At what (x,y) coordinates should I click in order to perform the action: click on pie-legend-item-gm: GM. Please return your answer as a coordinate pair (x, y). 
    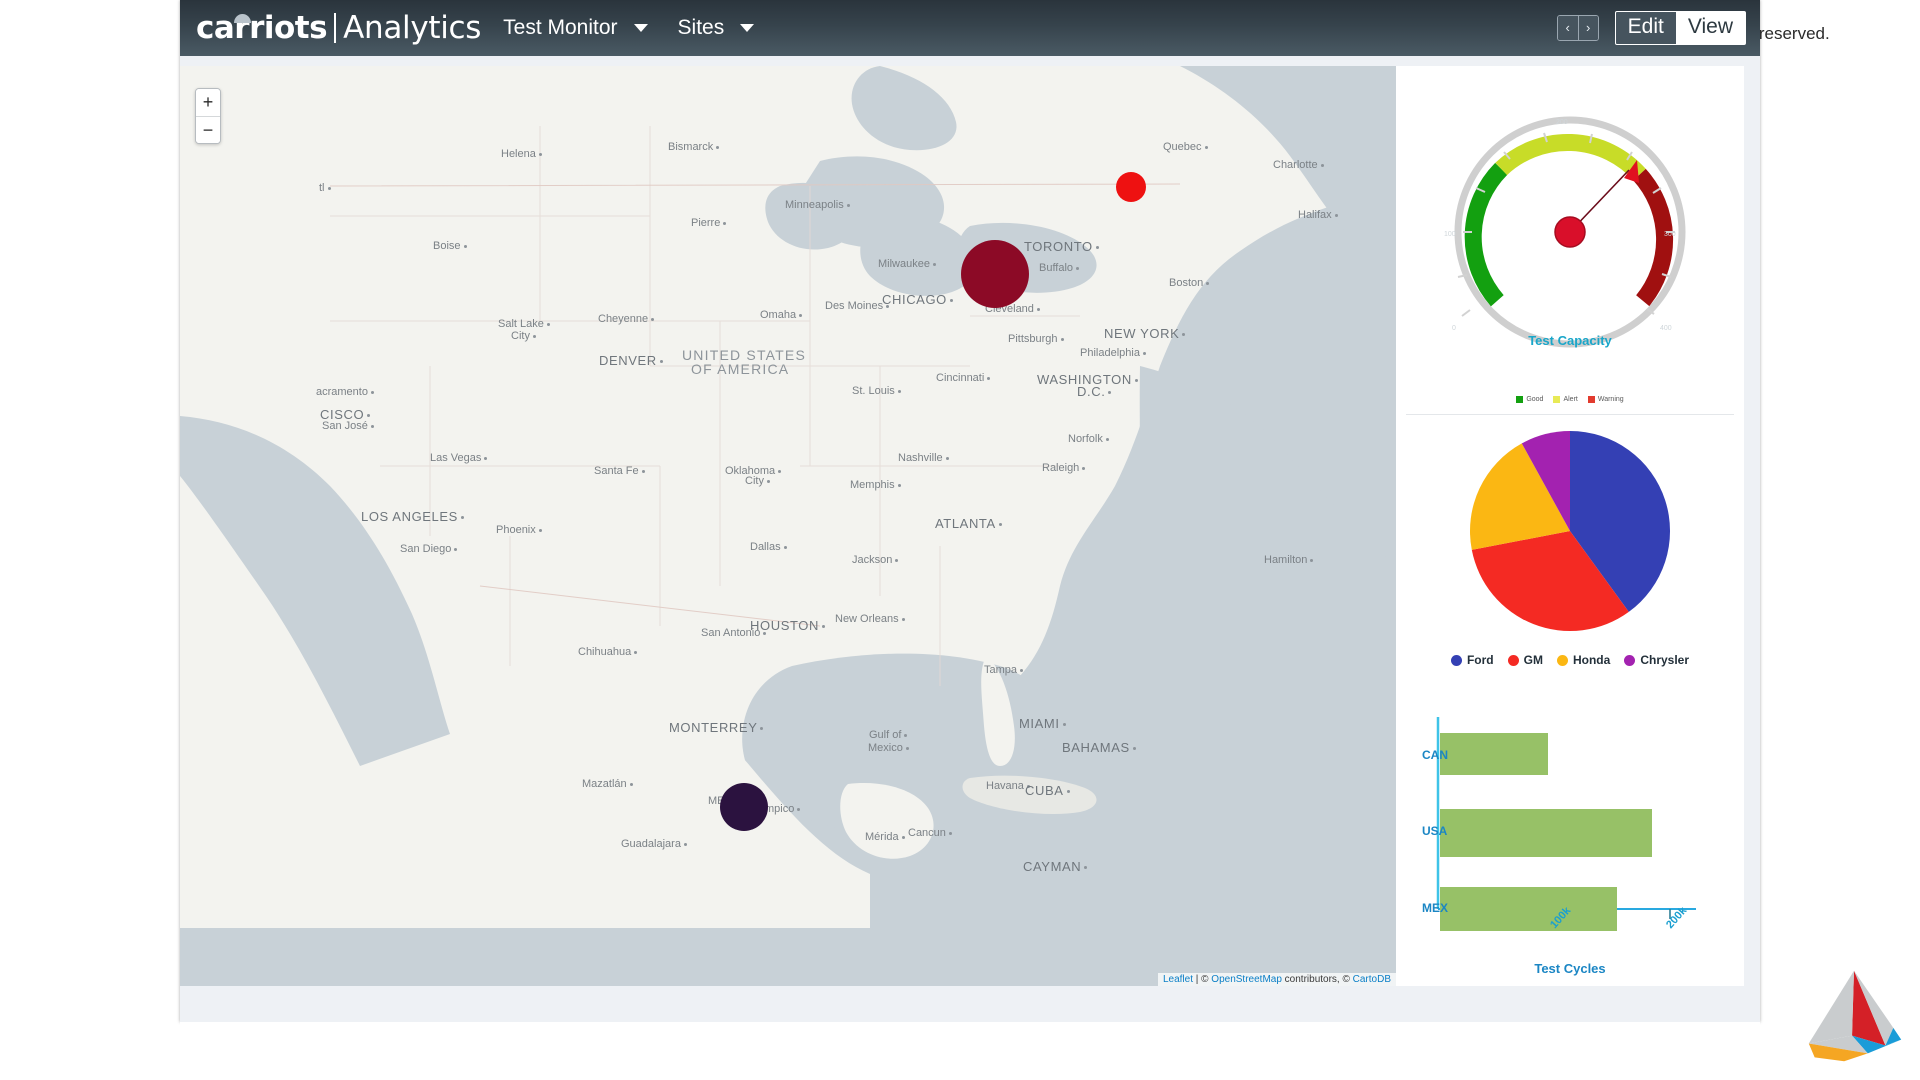
    Looking at the image, I should click on (1525, 660).